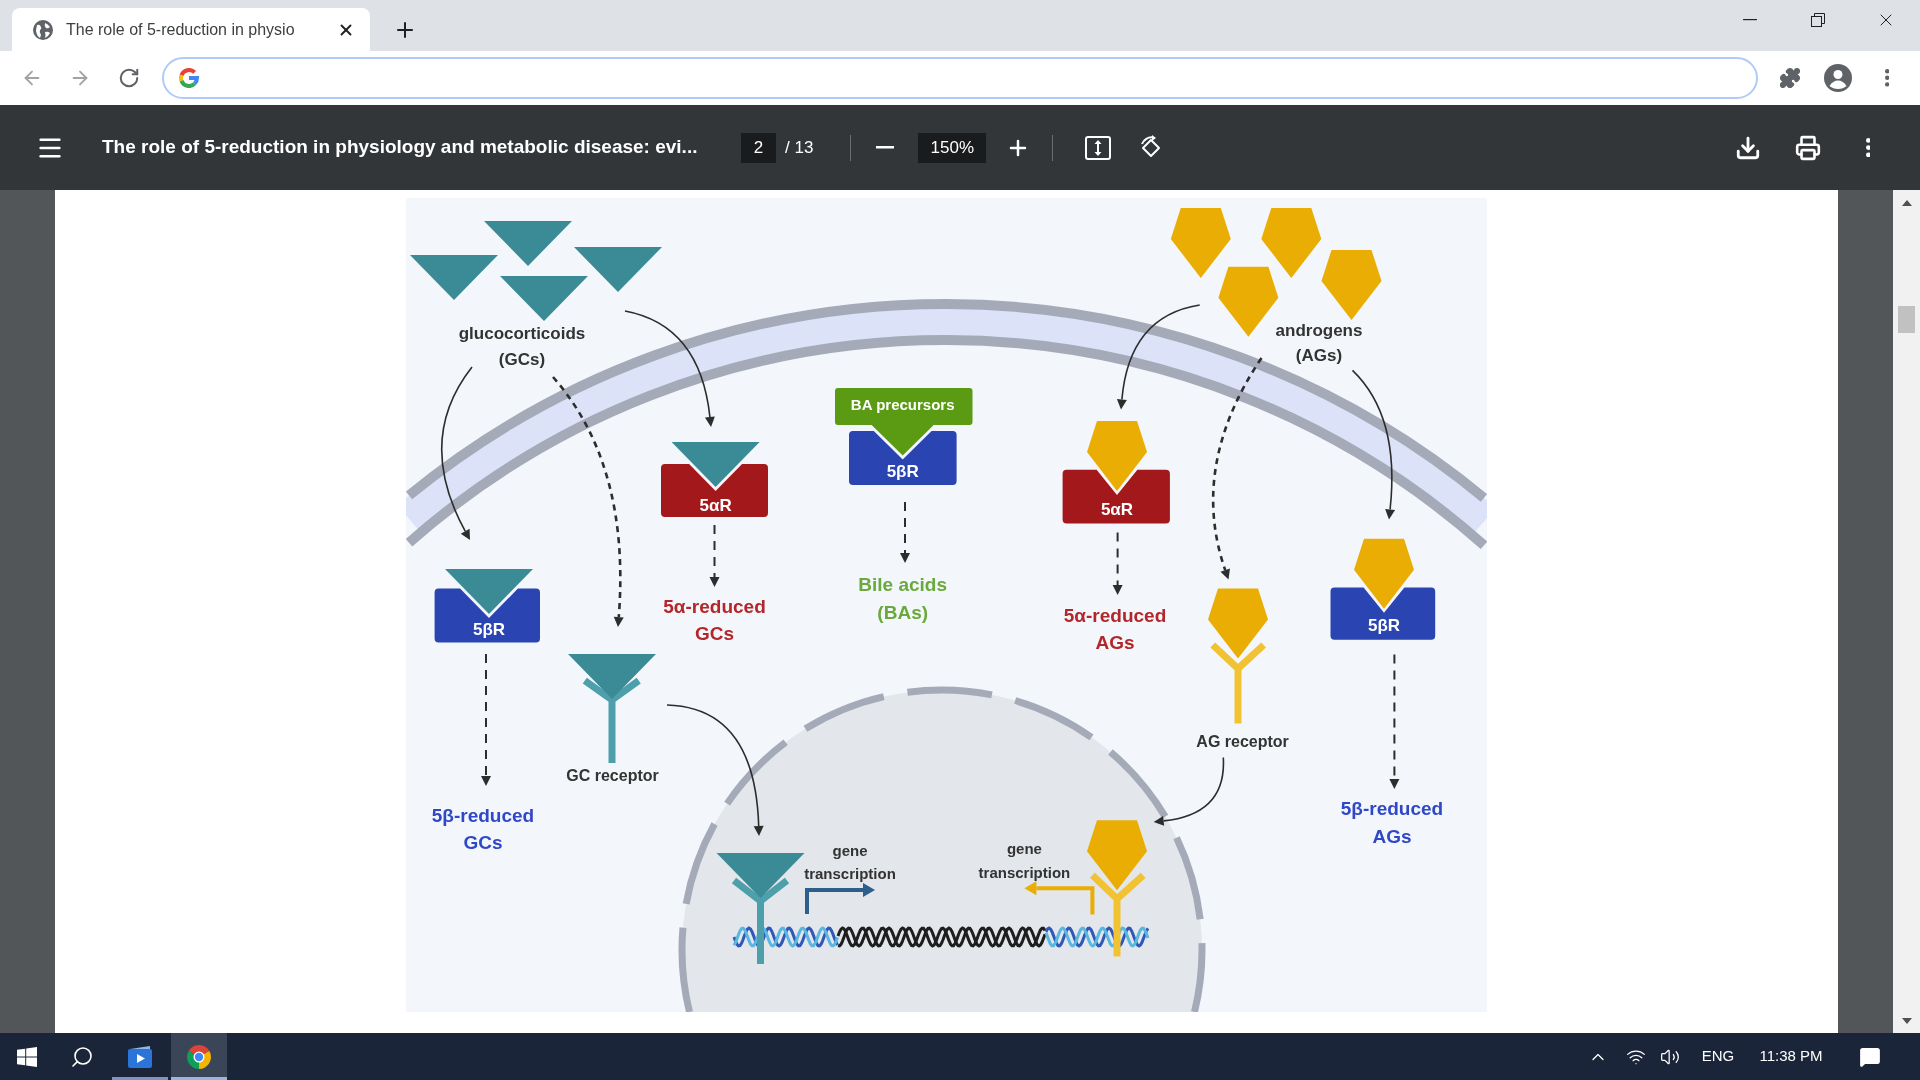 The height and width of the screenshot is (1080, 1920). I want to click on clock: 11:38 PM, so click(1791, 1056).